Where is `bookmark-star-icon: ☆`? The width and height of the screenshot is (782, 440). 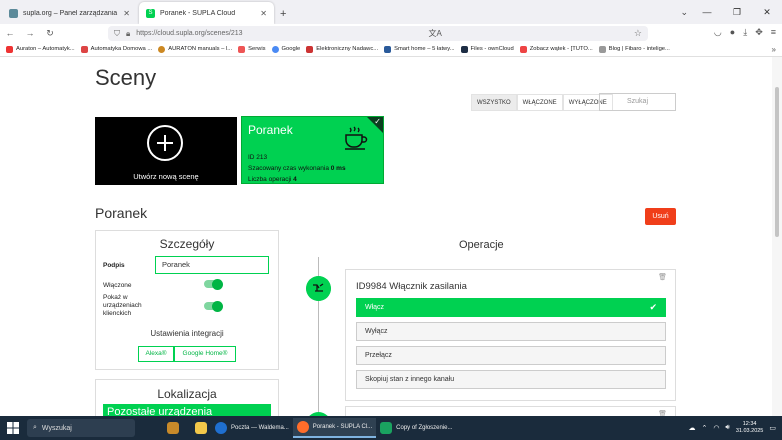
bookmark-star-icon: ☆ is located at coordinates (638, 33).